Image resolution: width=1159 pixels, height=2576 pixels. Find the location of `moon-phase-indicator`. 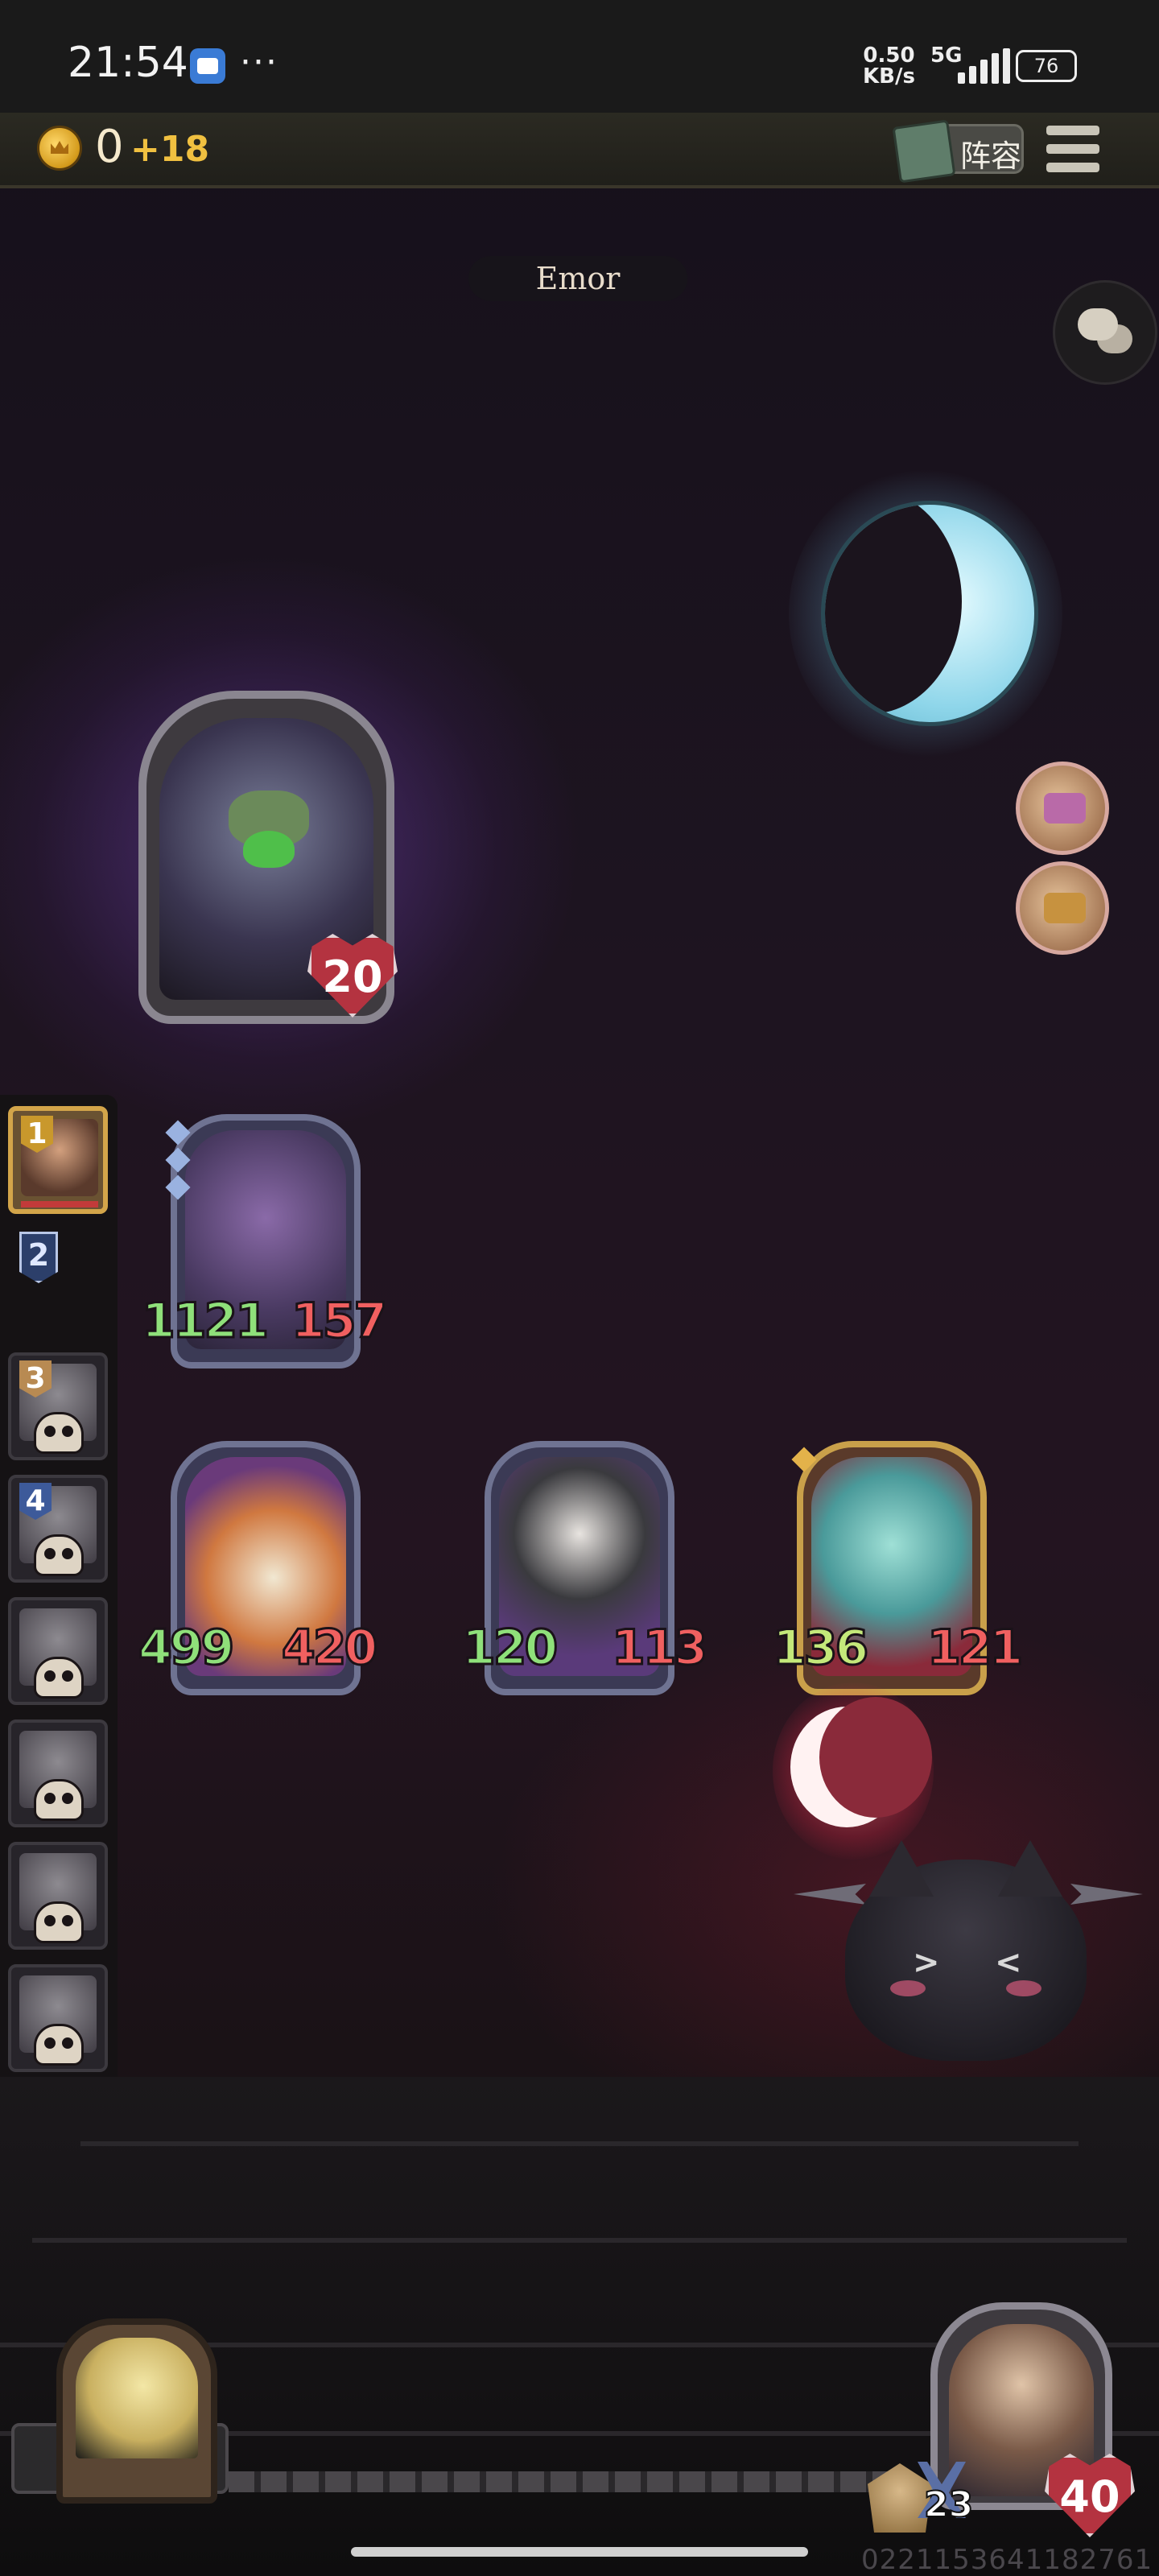

moon-phase-indicator is located at coordinates (925, 613).